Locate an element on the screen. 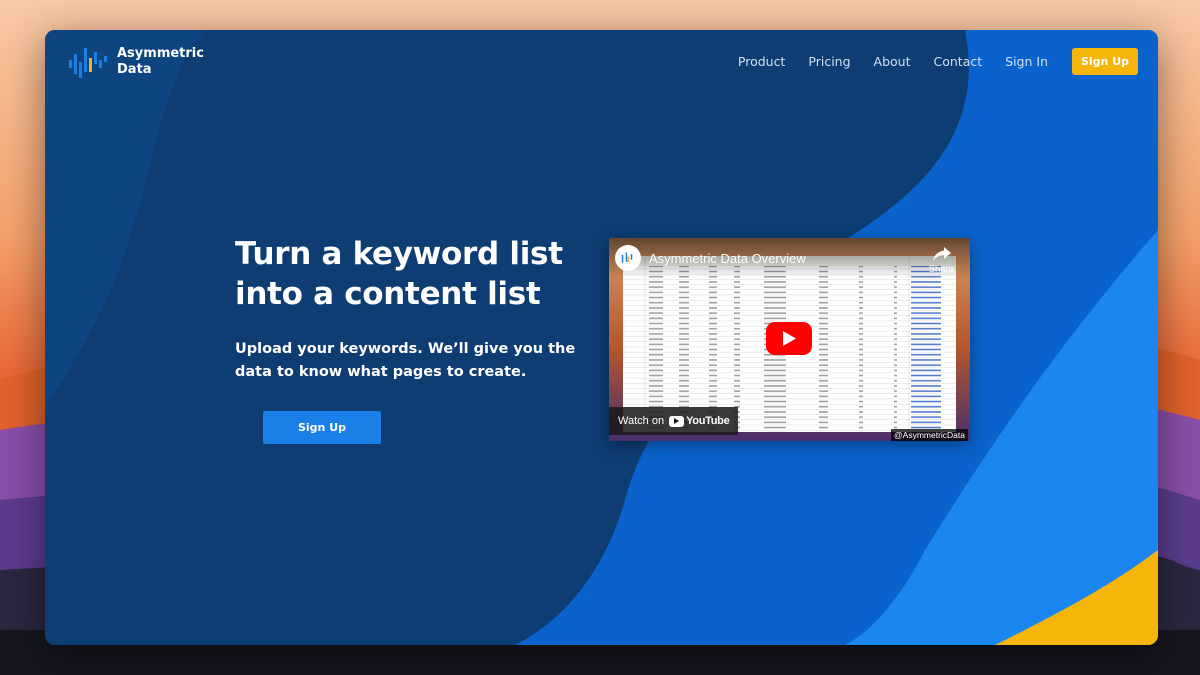 The height and width of the screenshot is (675, 1200). play-button is located at coordinates (789, 338).